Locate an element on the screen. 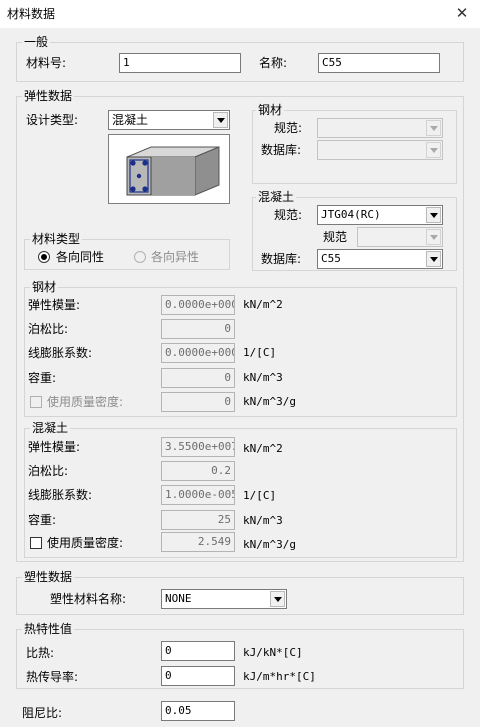  concrete-db-select: C55 is located at coordinates (380, 259).